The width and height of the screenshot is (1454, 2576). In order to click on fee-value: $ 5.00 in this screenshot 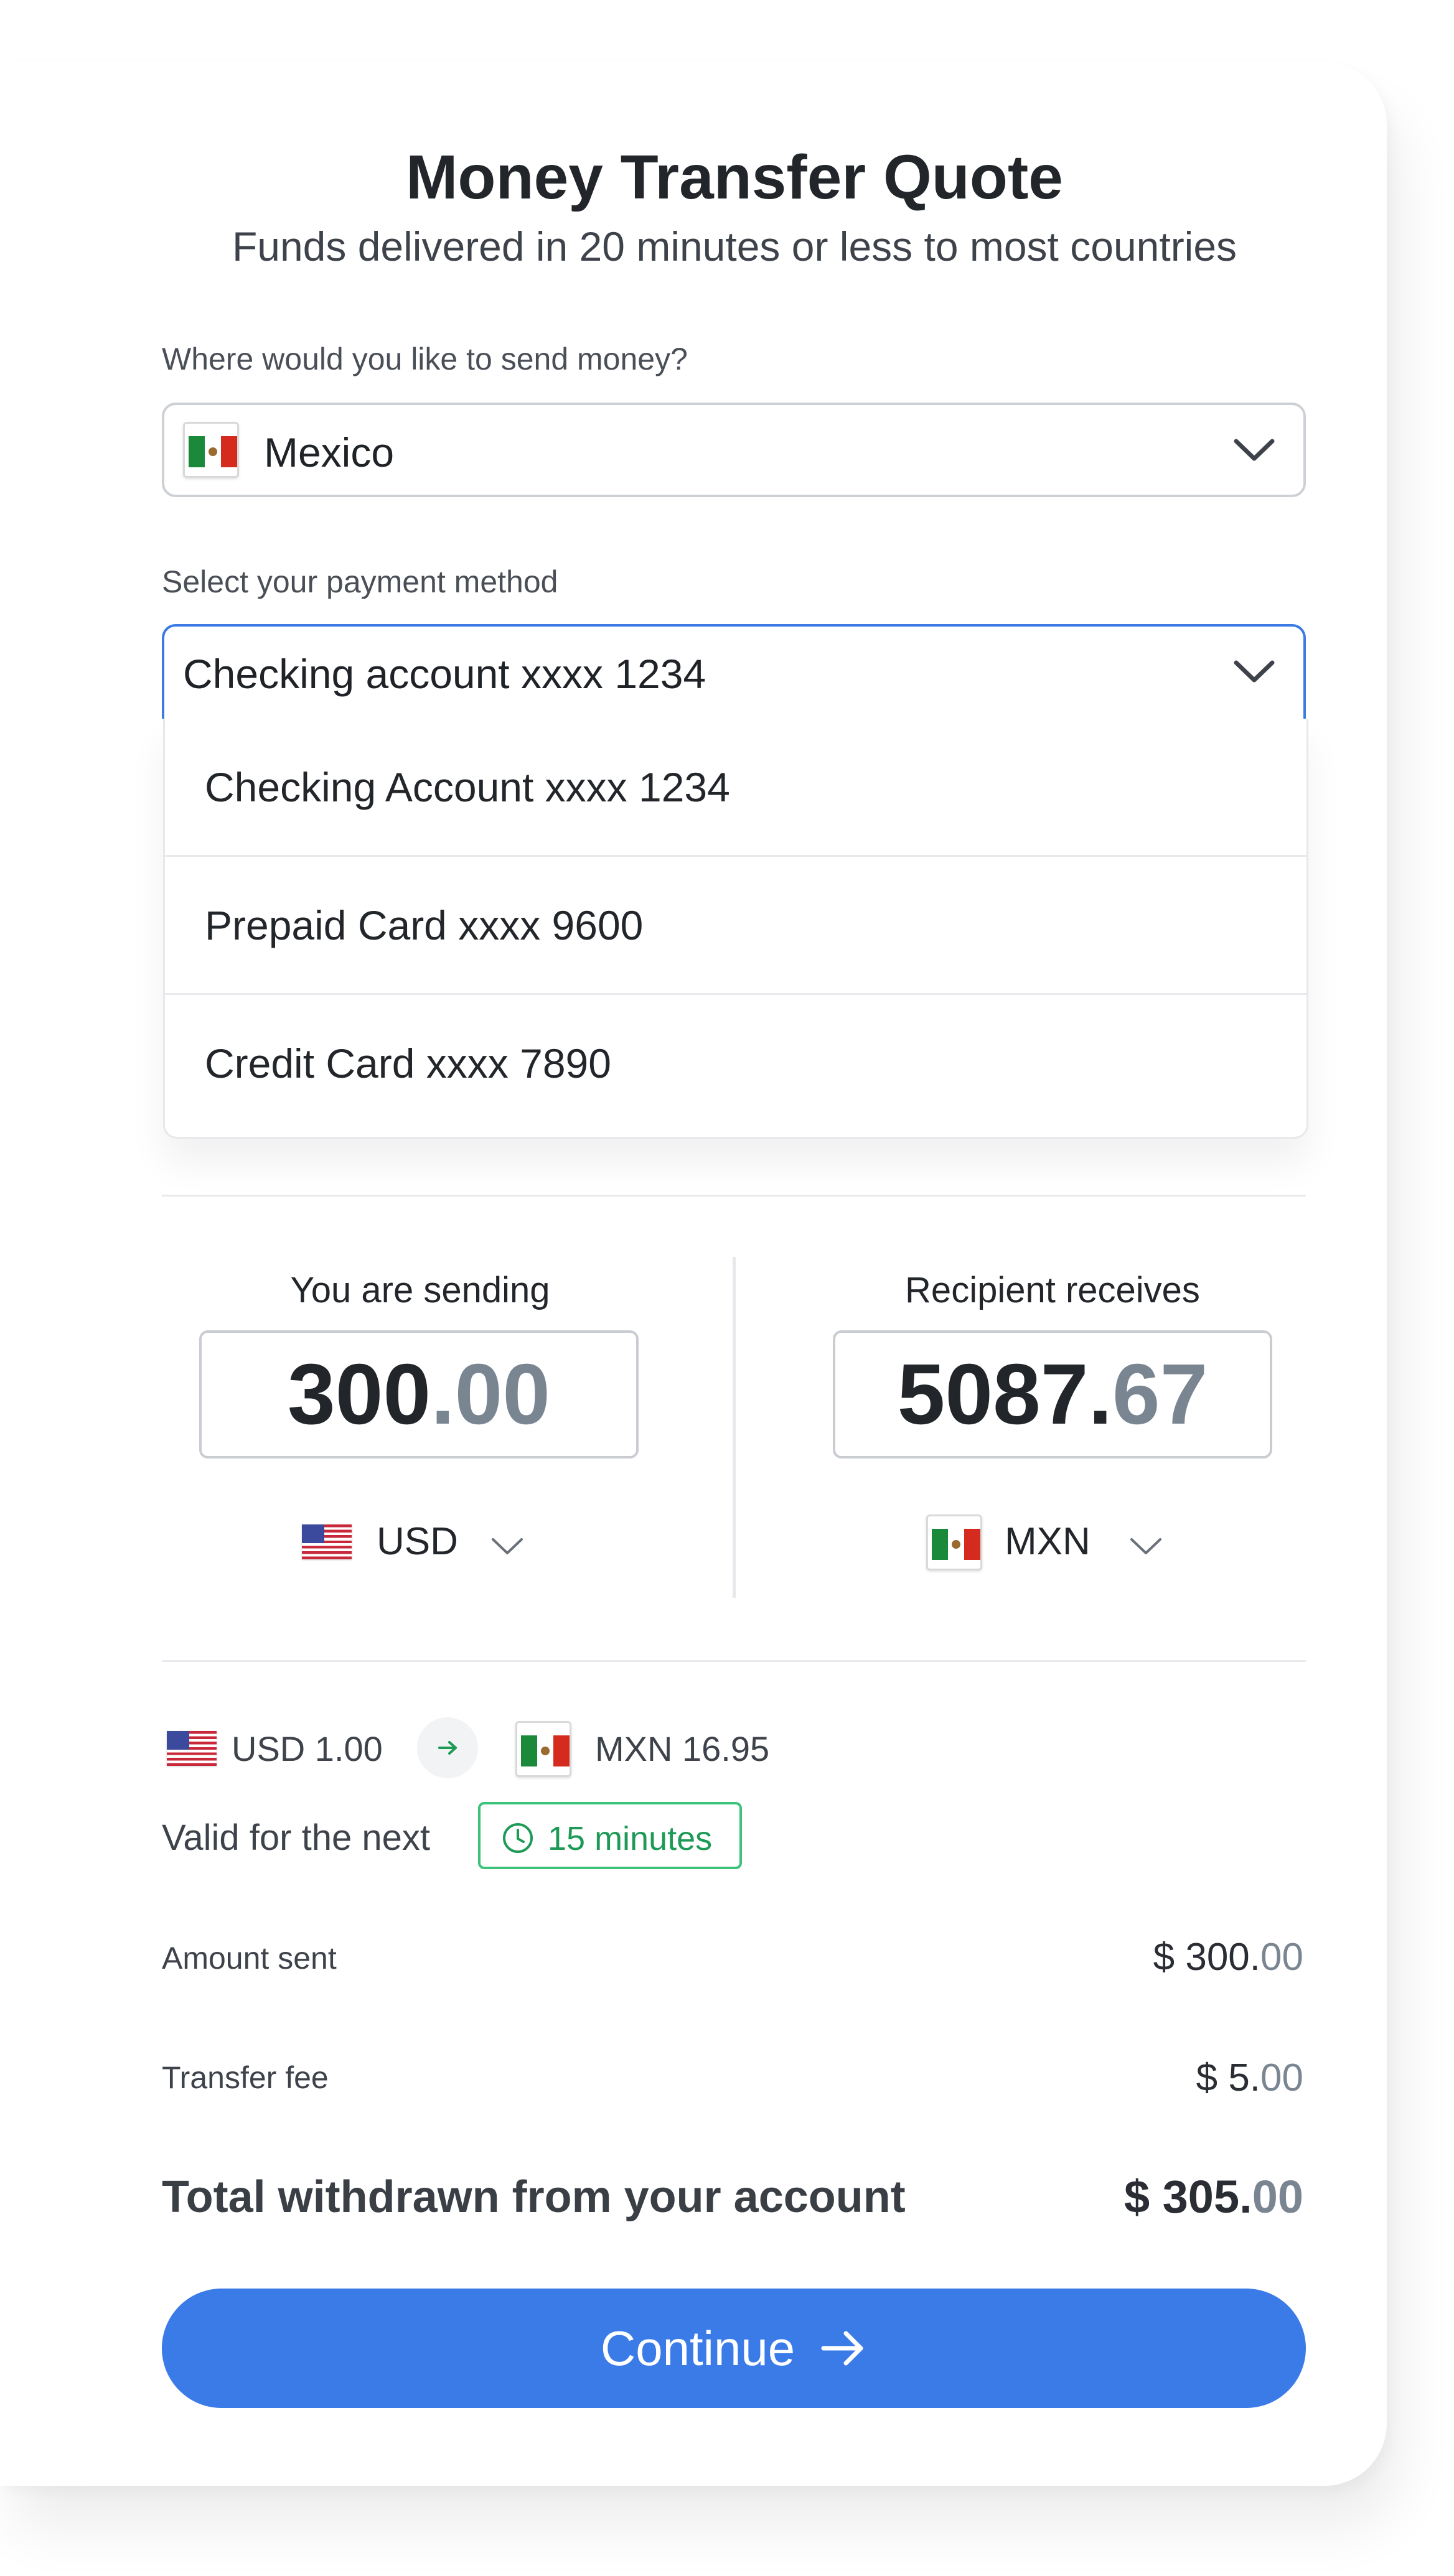, I will do `click(1249, 2078)`.